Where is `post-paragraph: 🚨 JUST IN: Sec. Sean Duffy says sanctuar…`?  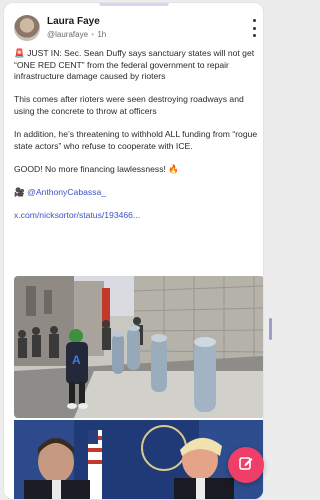 post-paragraph: 🚨 JUST IN: Sec. Sean Duffy says sanctuar… is located at coordinates (134, 65).